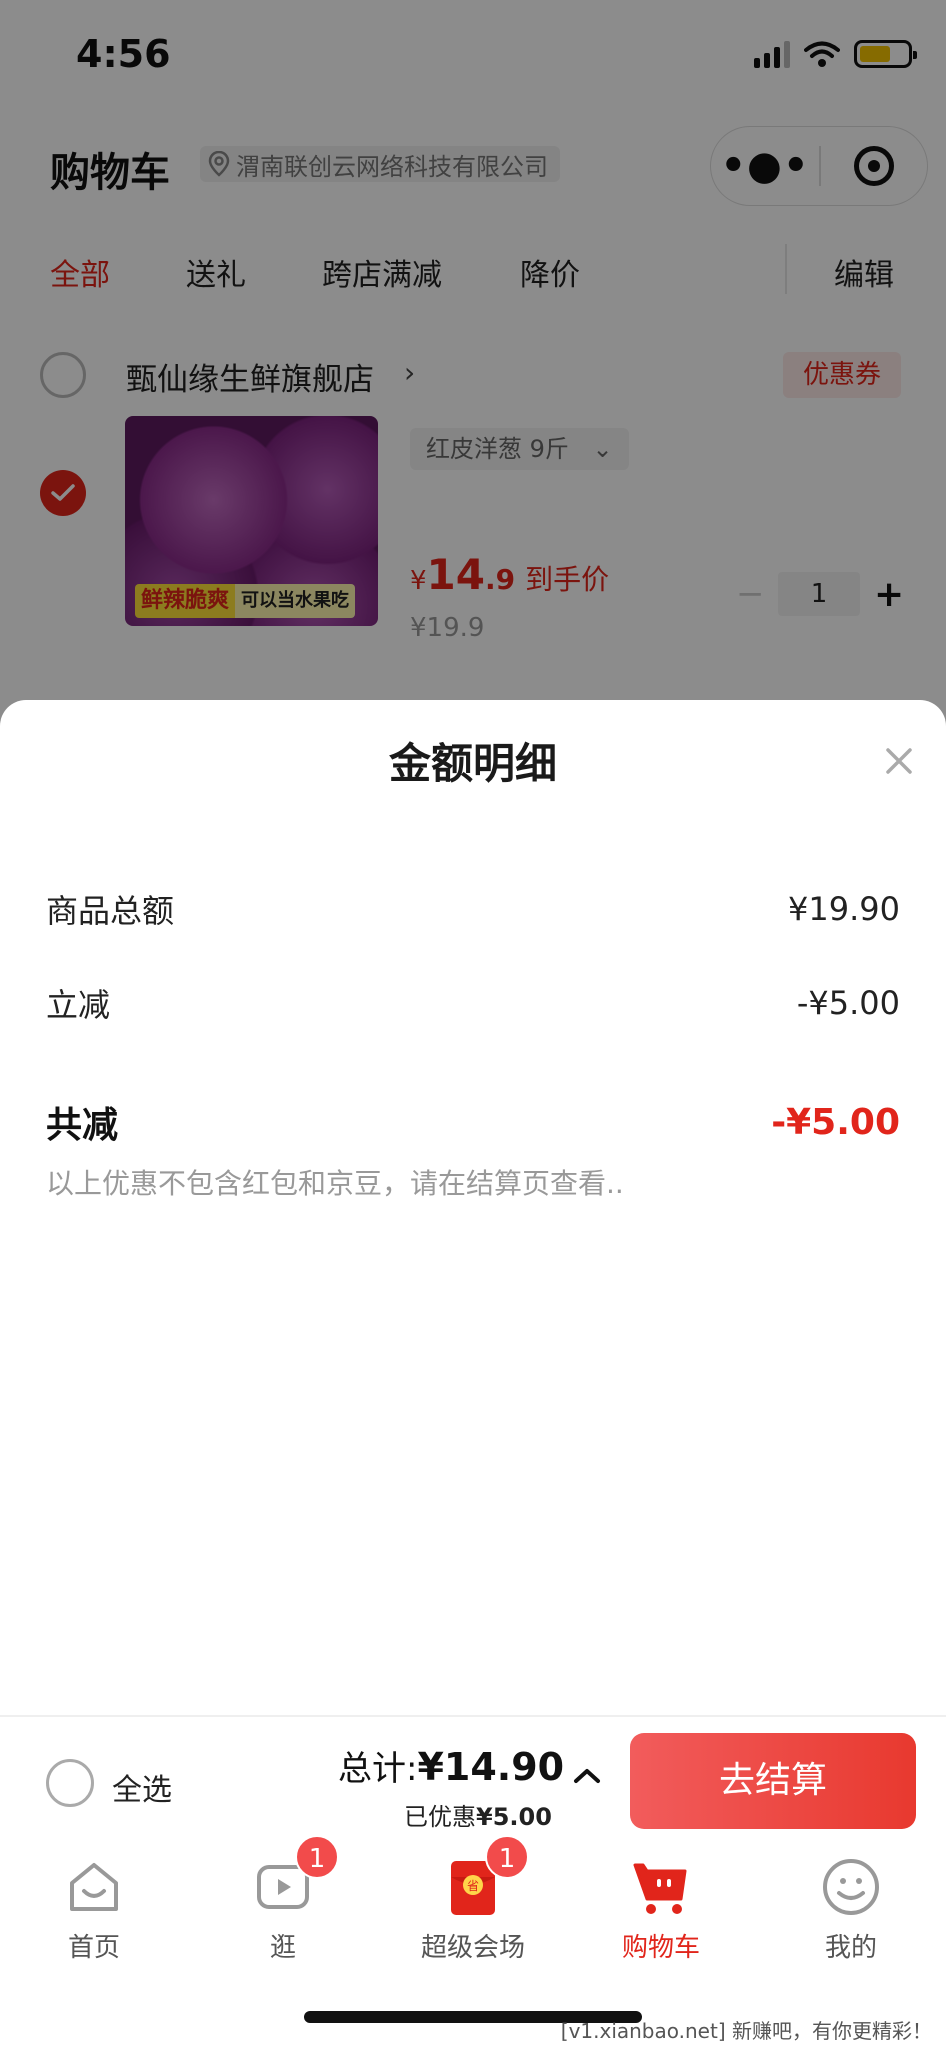  What do you see at coordinates (70, 1783) in the screenshot?
I see `select-all-radio` at bounding box center [70, 1783].